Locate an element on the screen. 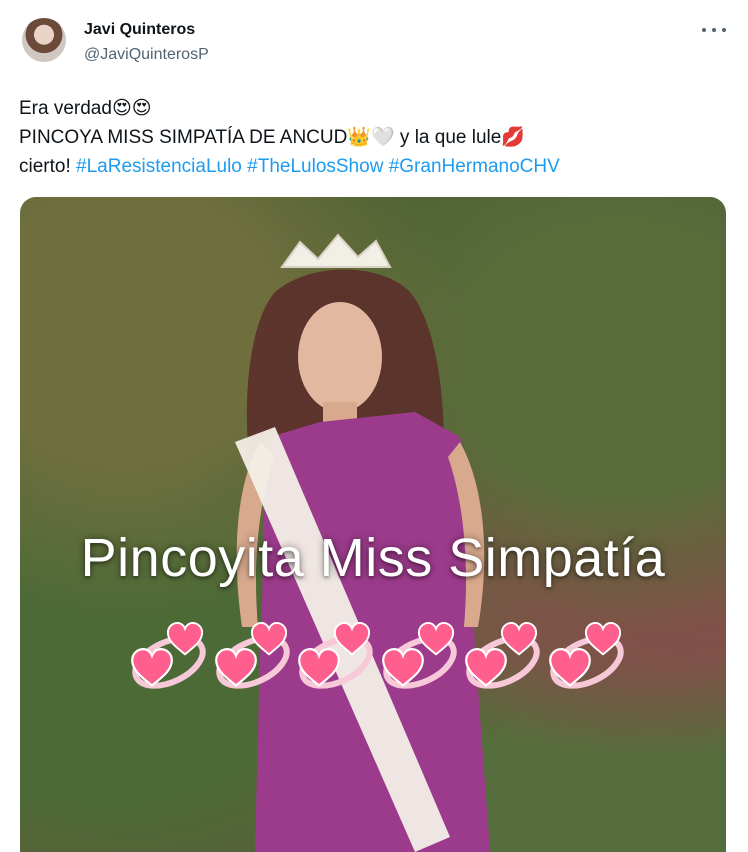 This screenshot has height=852, width=748. avatar is located at coordinates (44, 40).